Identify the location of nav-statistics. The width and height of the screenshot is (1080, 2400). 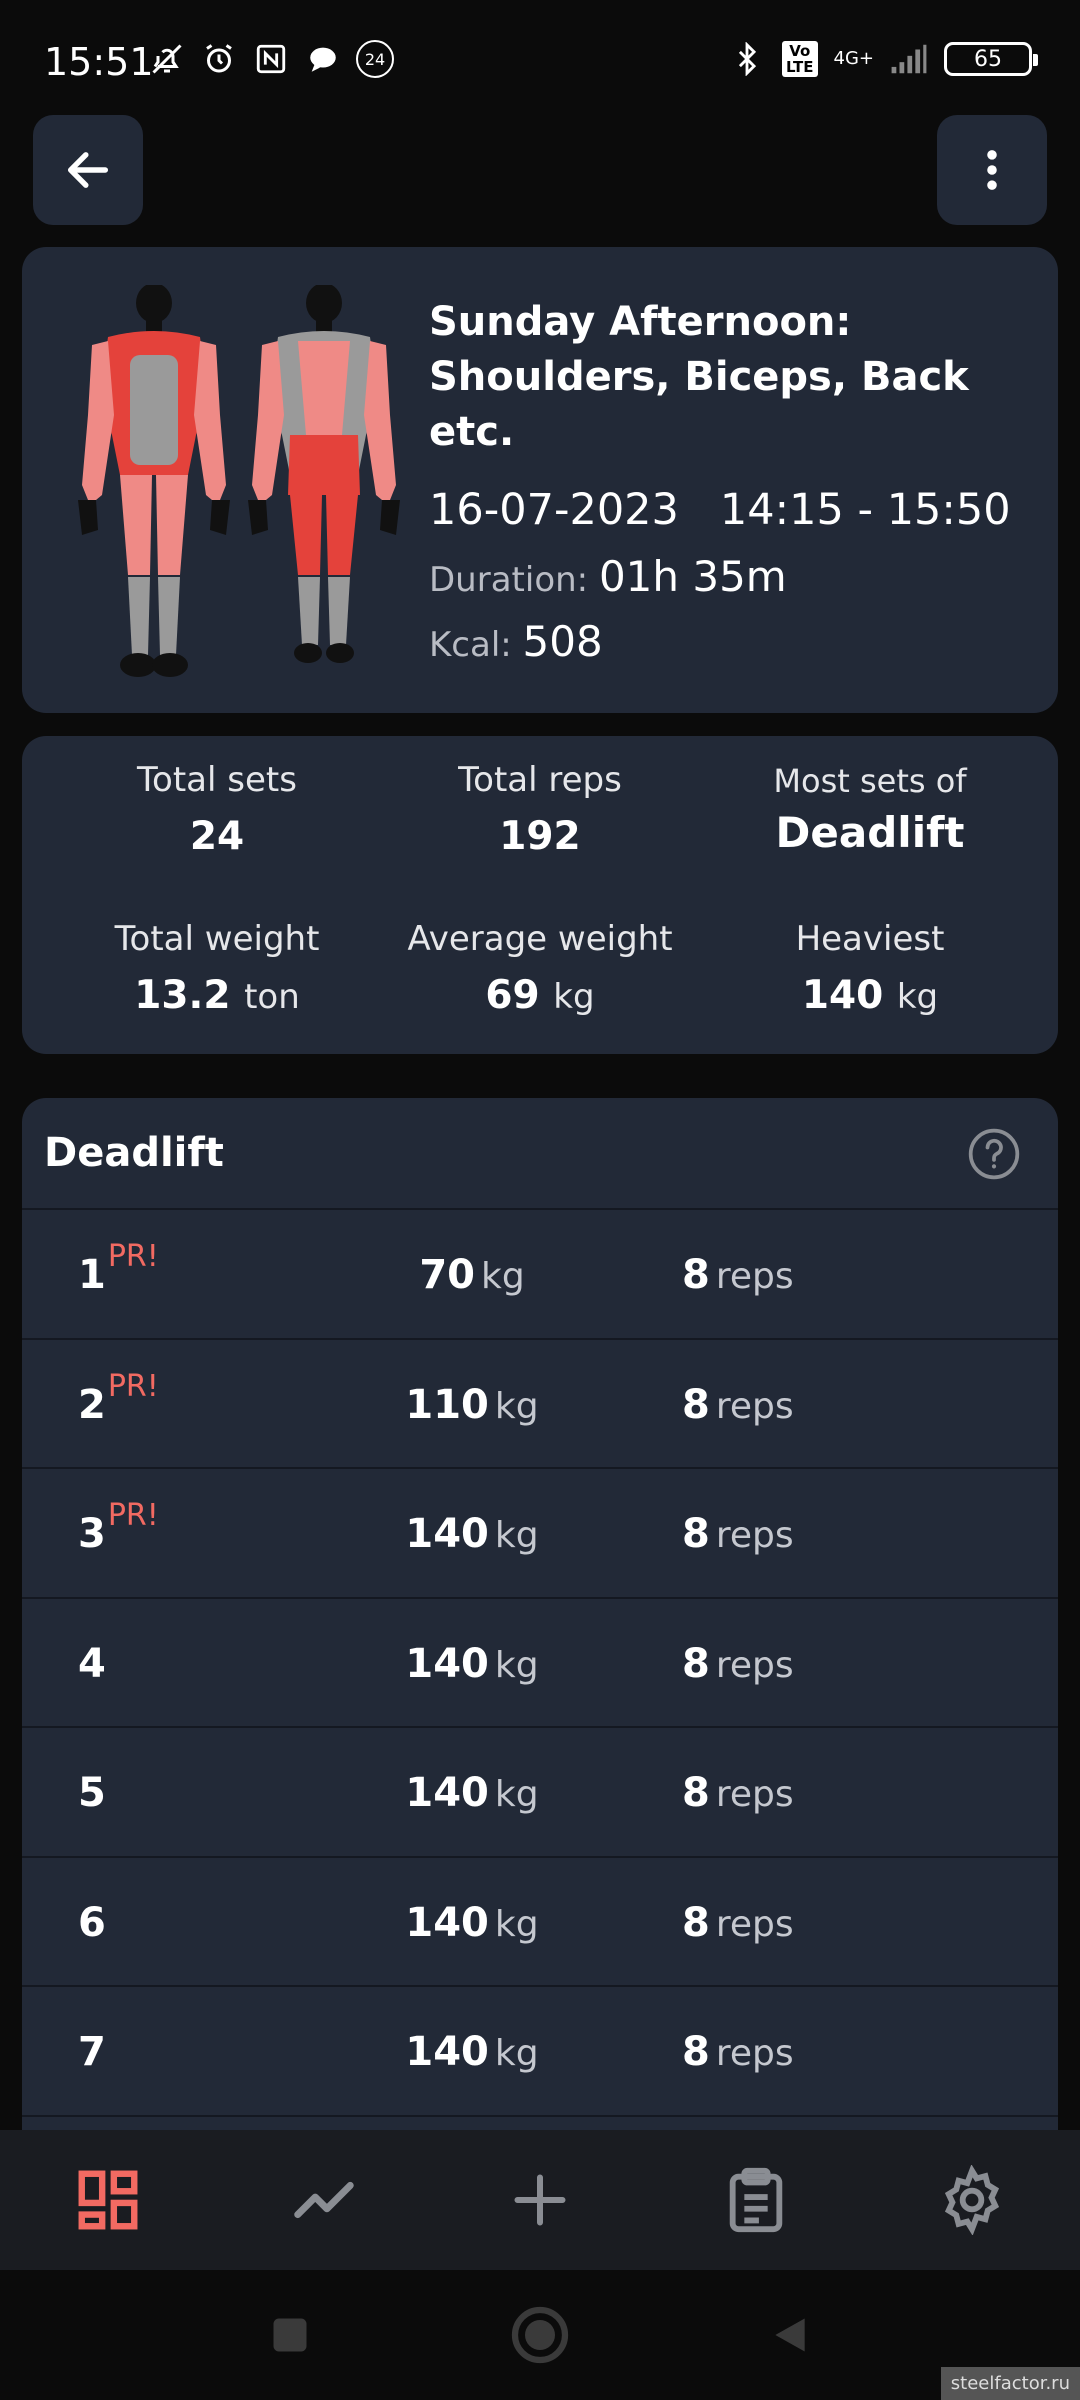
(324, 2200).